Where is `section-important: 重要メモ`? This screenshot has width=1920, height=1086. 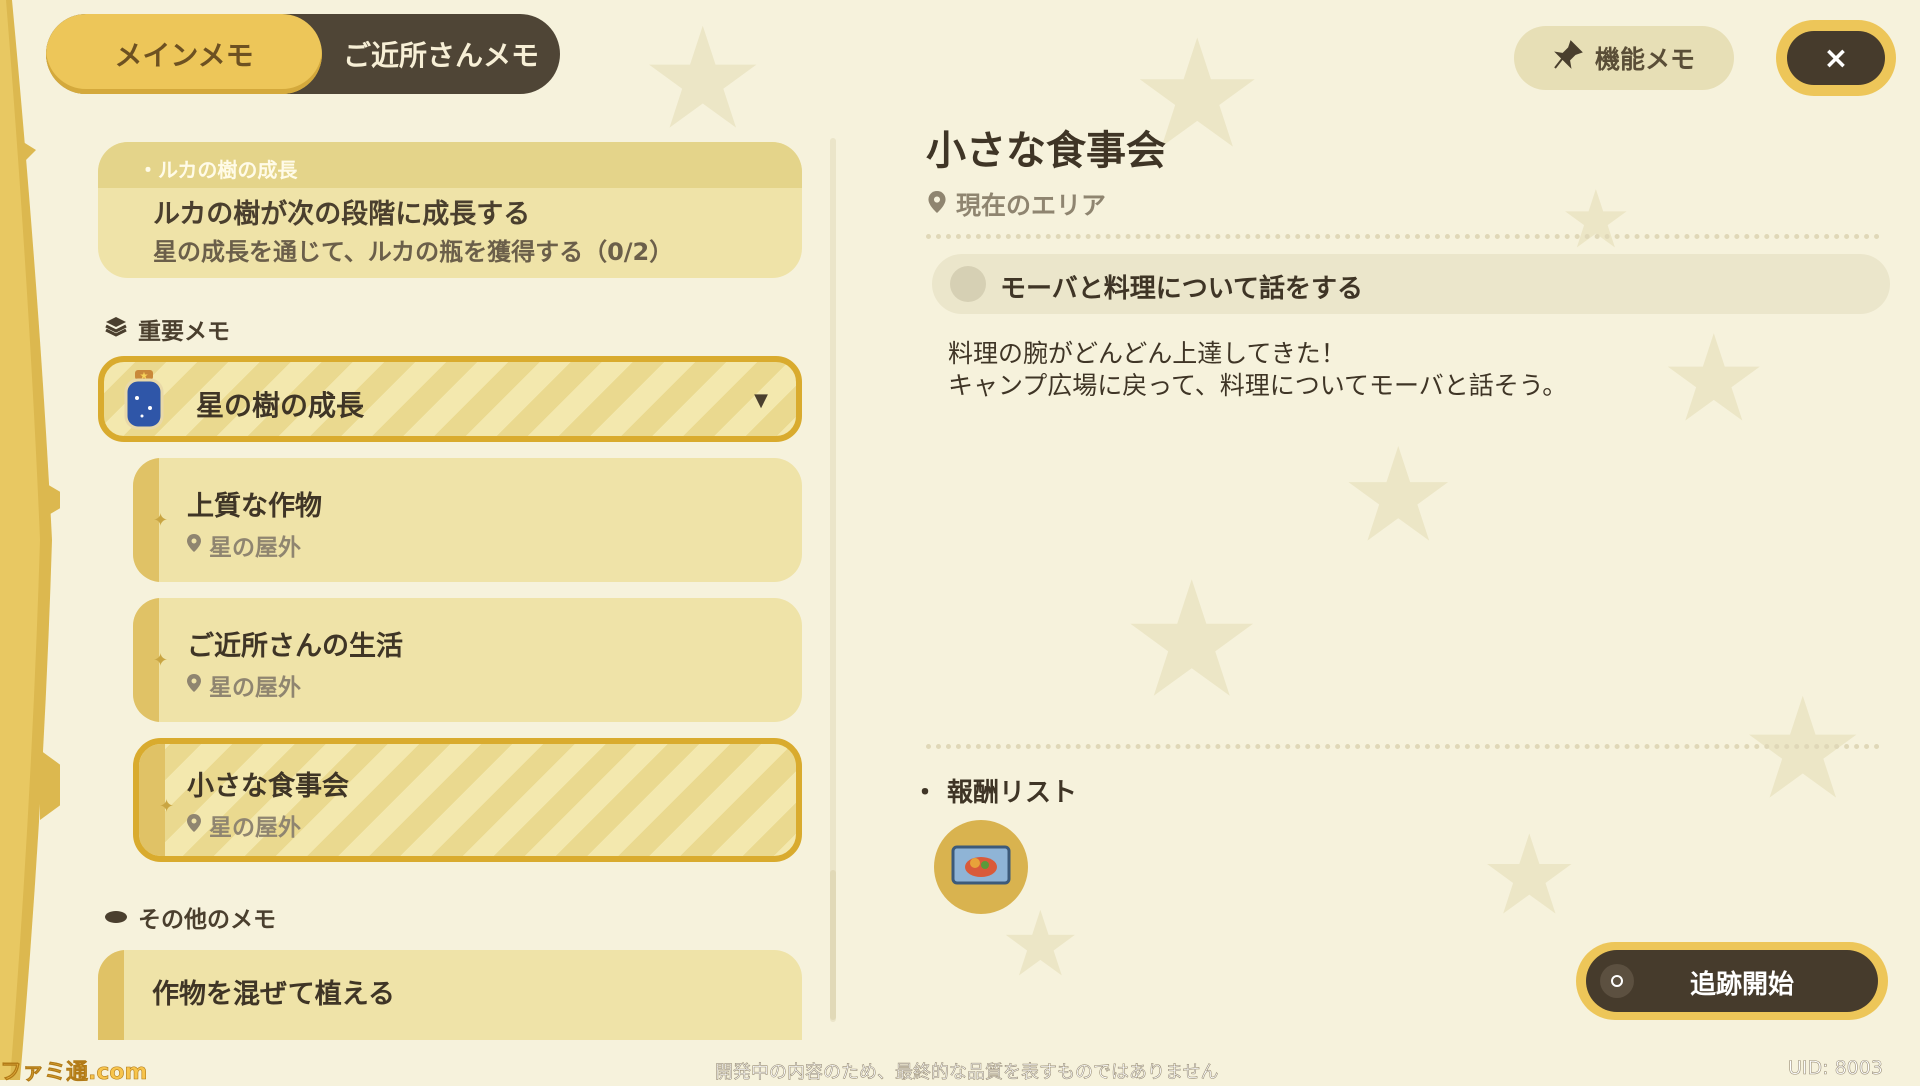 section-important: 重要メモ is located at coordinates (167, 329).